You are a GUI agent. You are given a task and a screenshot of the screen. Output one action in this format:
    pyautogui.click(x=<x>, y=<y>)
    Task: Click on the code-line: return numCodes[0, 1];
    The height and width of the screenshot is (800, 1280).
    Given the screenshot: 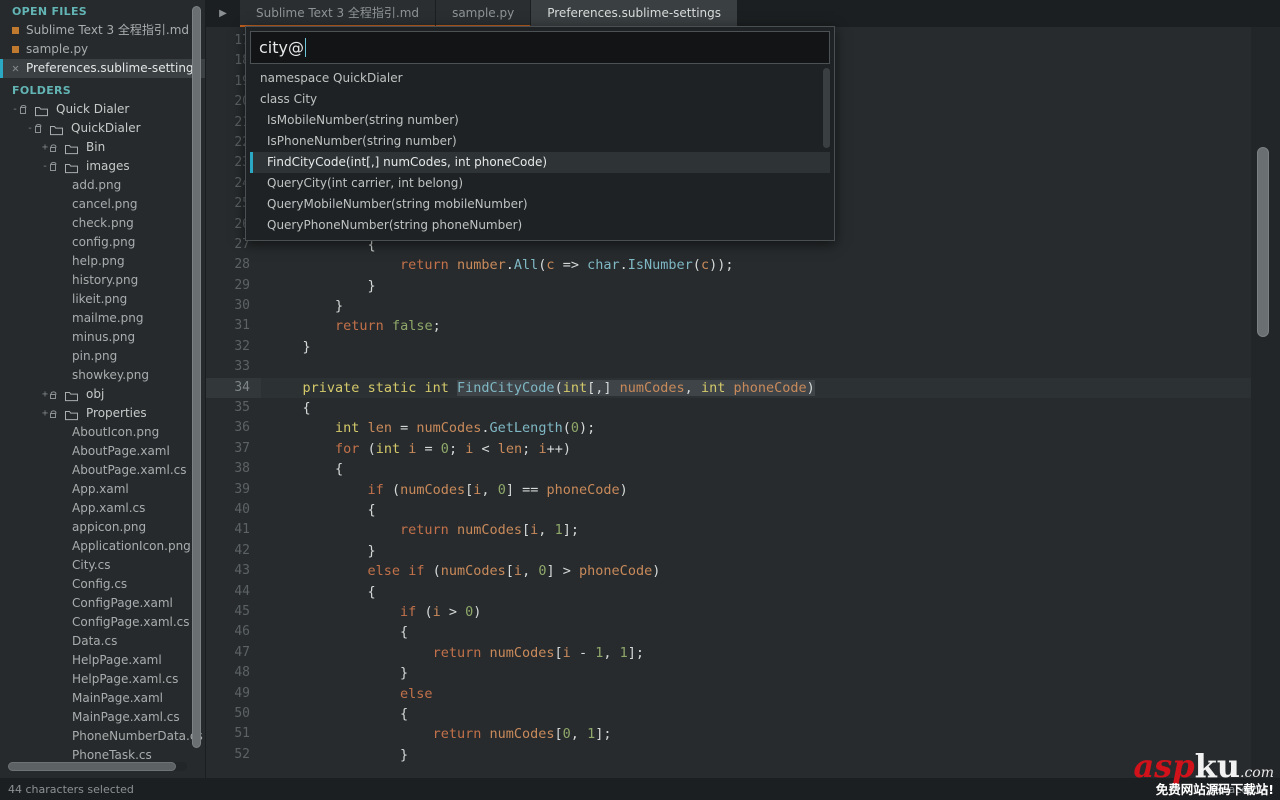 What is the action you would take?
    pyautogui.click(x=770, y=734)
    